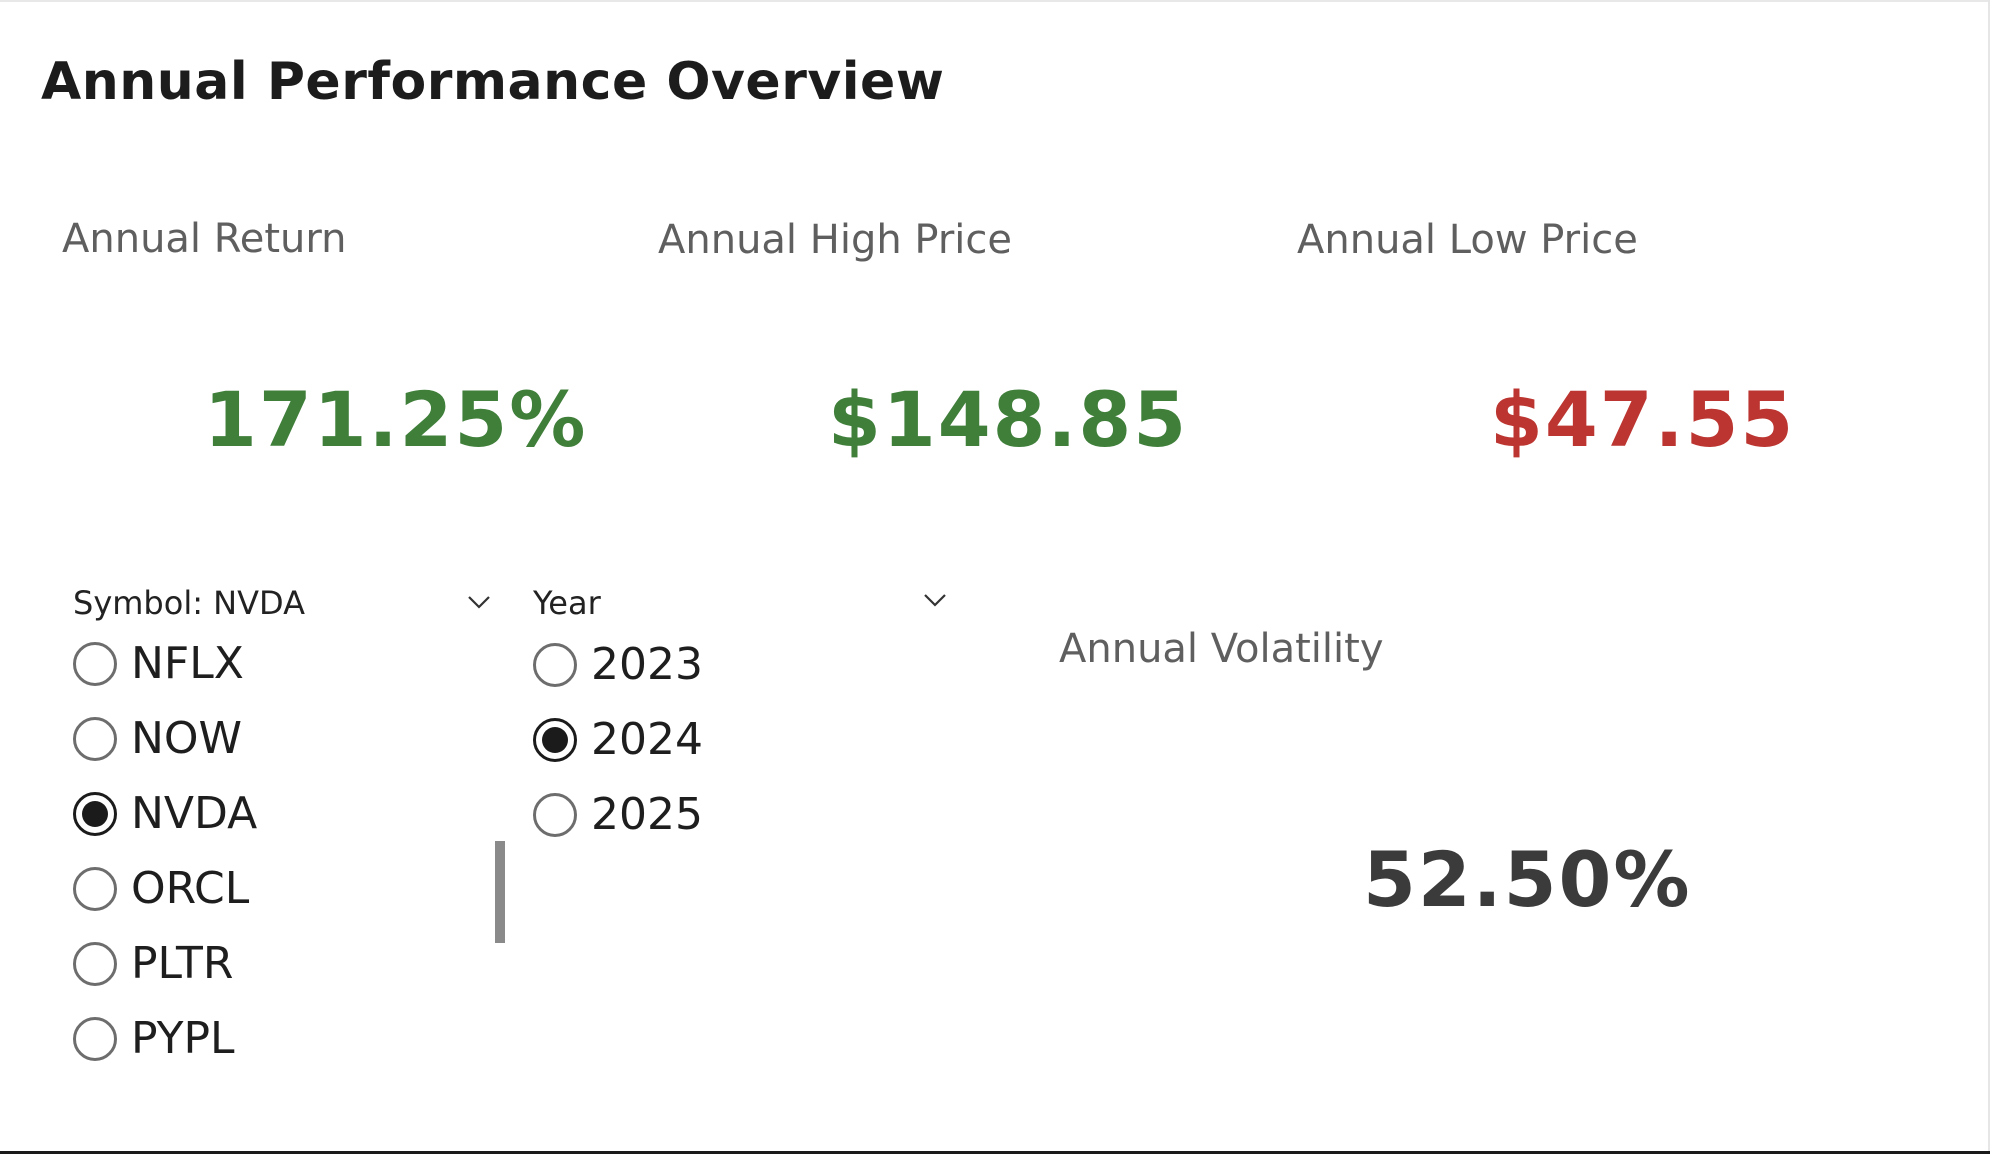  I want to click on year-slicer-option: 2023, so click(618, 664).